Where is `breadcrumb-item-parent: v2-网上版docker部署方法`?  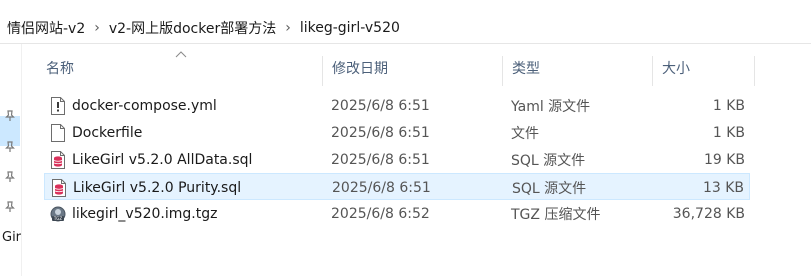 breadcrumb-item-parent: v2-网上版docker部署方法 is located at coordinates (192, 28).